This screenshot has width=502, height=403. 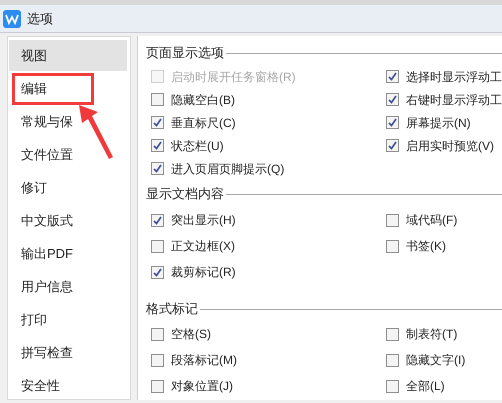 I want to click on checkbox-label: 隐藏文字(I), so click(x=436, y=360).